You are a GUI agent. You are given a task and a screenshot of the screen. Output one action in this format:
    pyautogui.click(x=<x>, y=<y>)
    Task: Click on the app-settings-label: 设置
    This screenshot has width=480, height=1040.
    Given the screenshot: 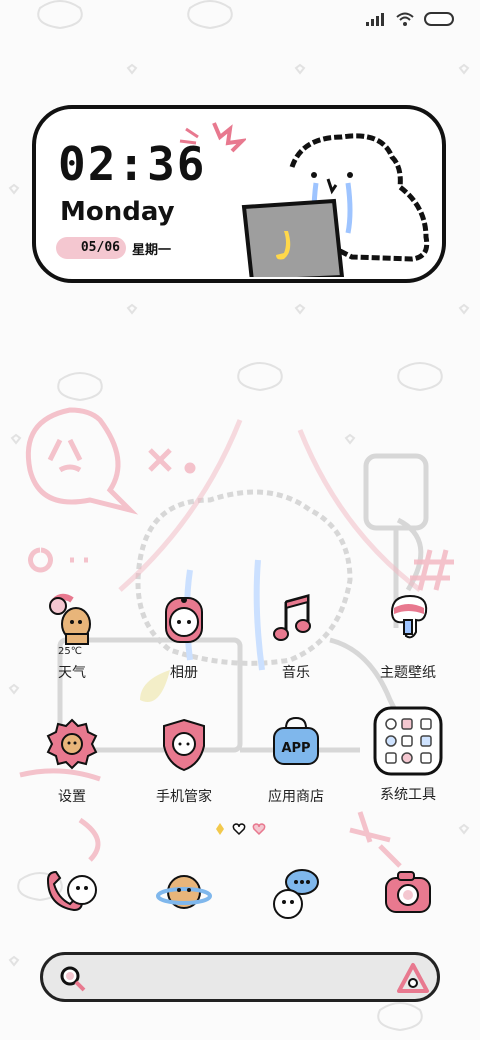 What is the action you would take?
    pyautogui.click(x=72, y=797)
    